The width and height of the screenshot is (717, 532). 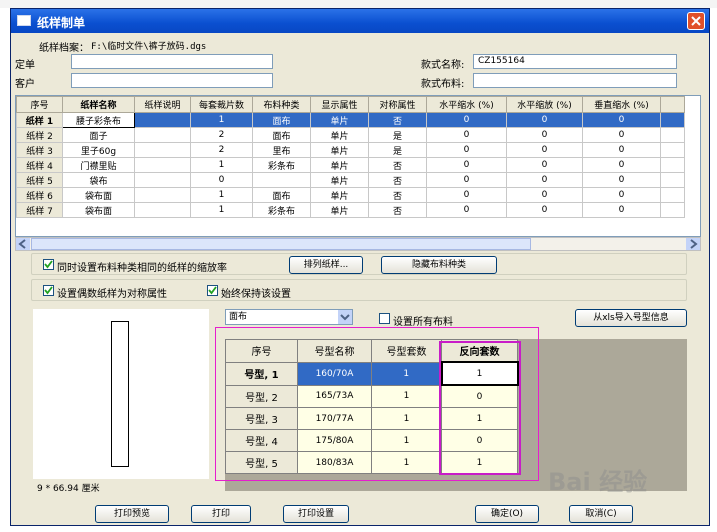 What do you see at coordinates (345, 317) in the screenshot?
I see `dropdown-button` at bounding box center [345, 317].